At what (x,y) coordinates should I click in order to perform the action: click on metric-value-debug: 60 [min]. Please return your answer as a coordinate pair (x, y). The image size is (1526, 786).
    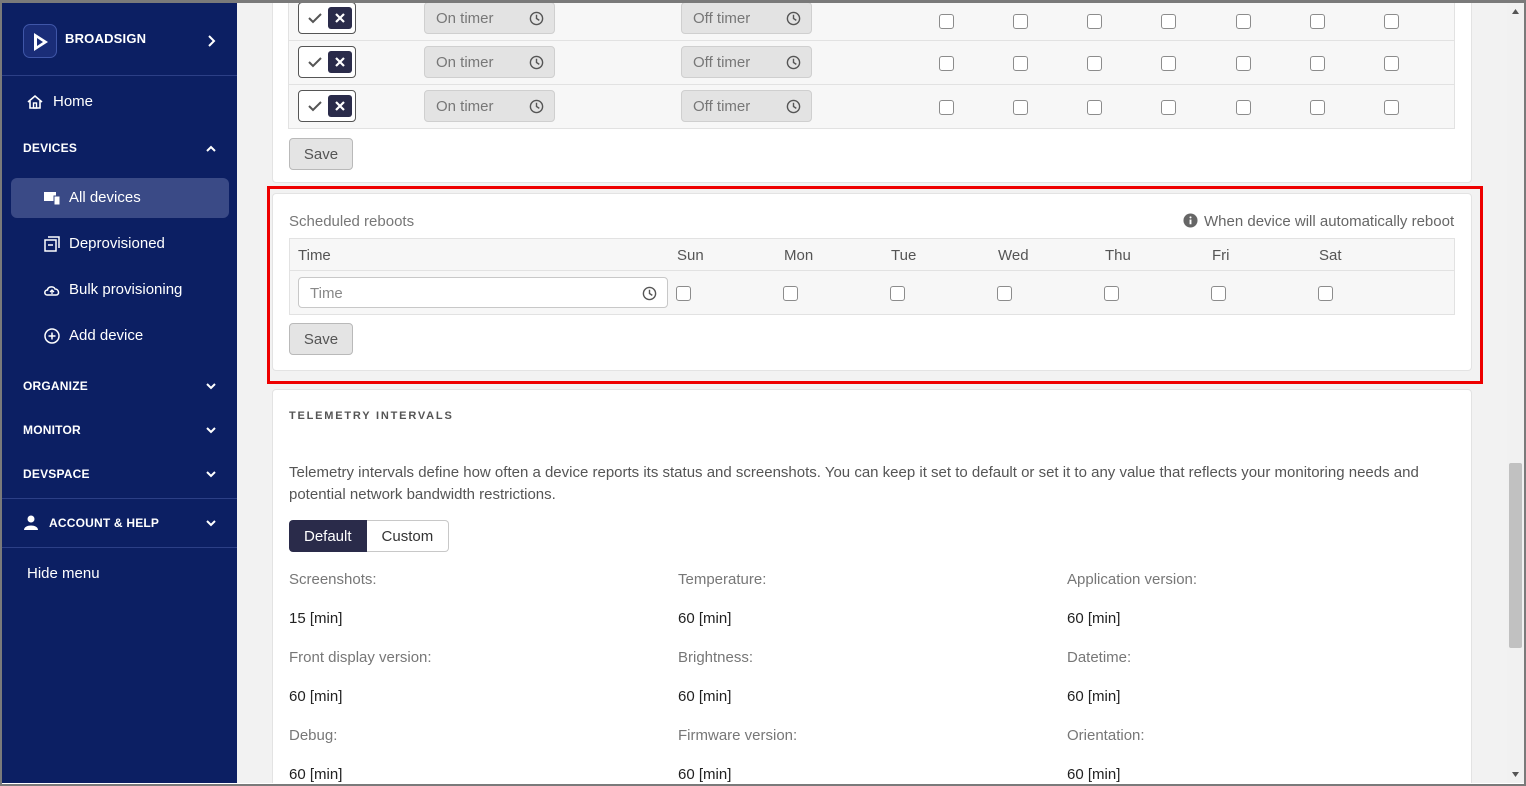
    Looking at the image, I should click on (316, 774).